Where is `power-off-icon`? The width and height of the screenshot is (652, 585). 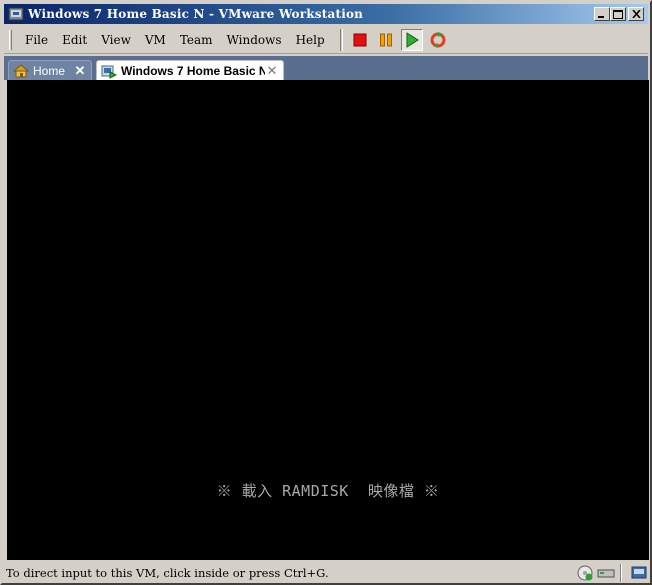
power-off-icon is located at coordinates (360, 39).